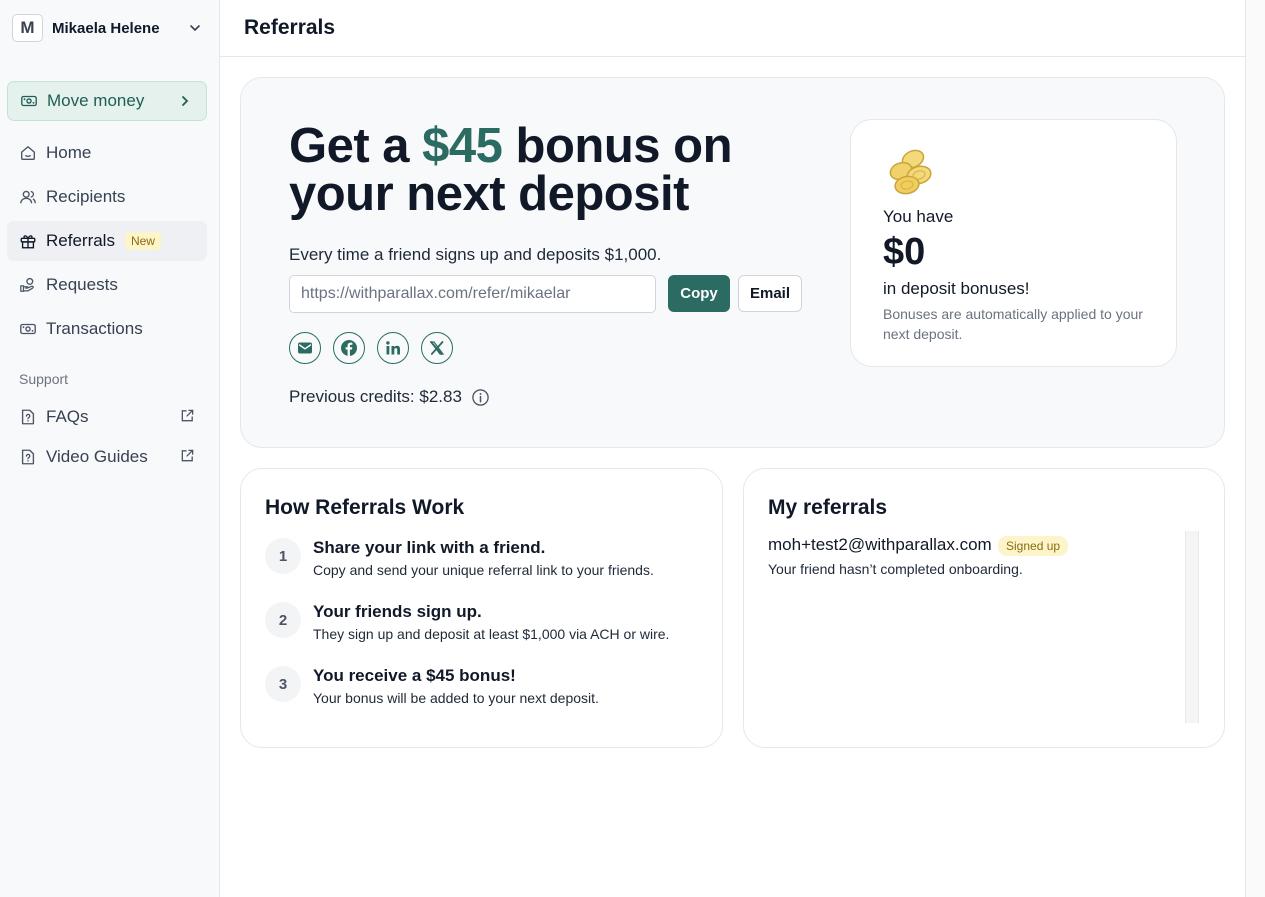  I want to click on users-icon, so click(28, 197).